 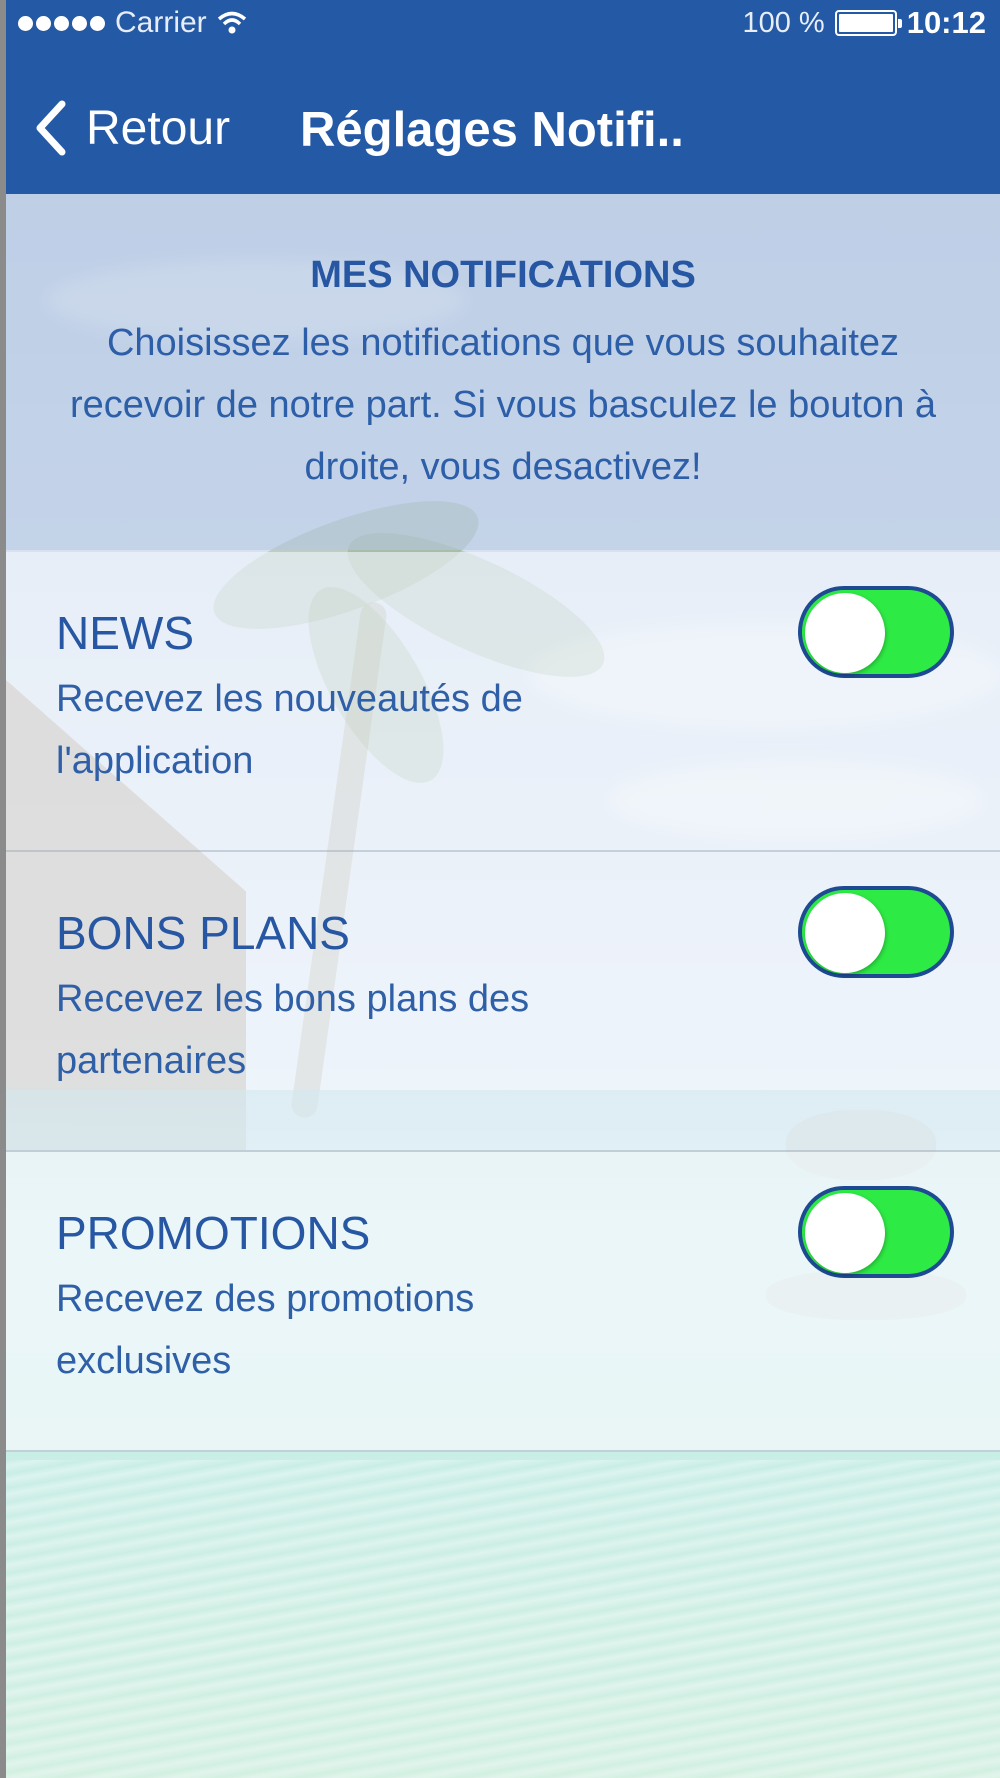 I want to click on battery-percent: 100 %, so click(x=783, y=22).